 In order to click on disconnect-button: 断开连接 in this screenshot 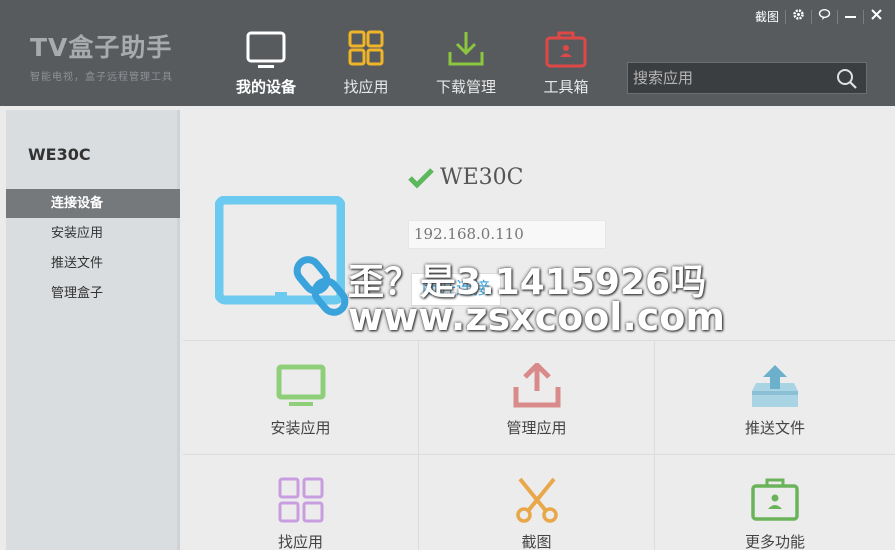, I will do `click(456, 289)`.